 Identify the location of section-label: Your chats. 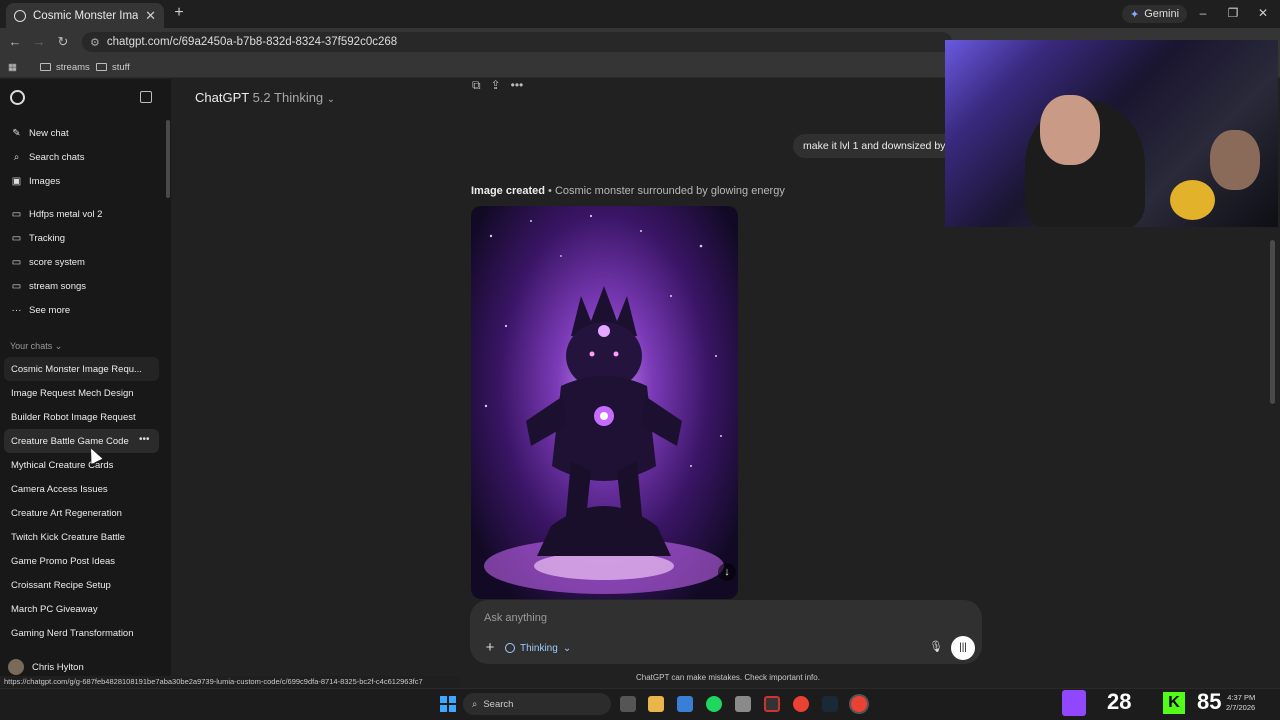
(31, 346).